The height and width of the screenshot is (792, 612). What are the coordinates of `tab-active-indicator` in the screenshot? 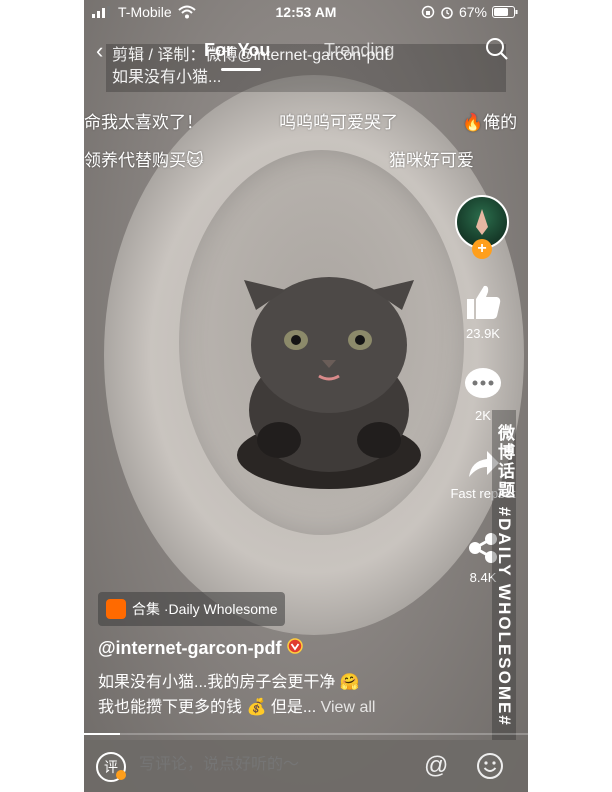 It's located at (241, 69).